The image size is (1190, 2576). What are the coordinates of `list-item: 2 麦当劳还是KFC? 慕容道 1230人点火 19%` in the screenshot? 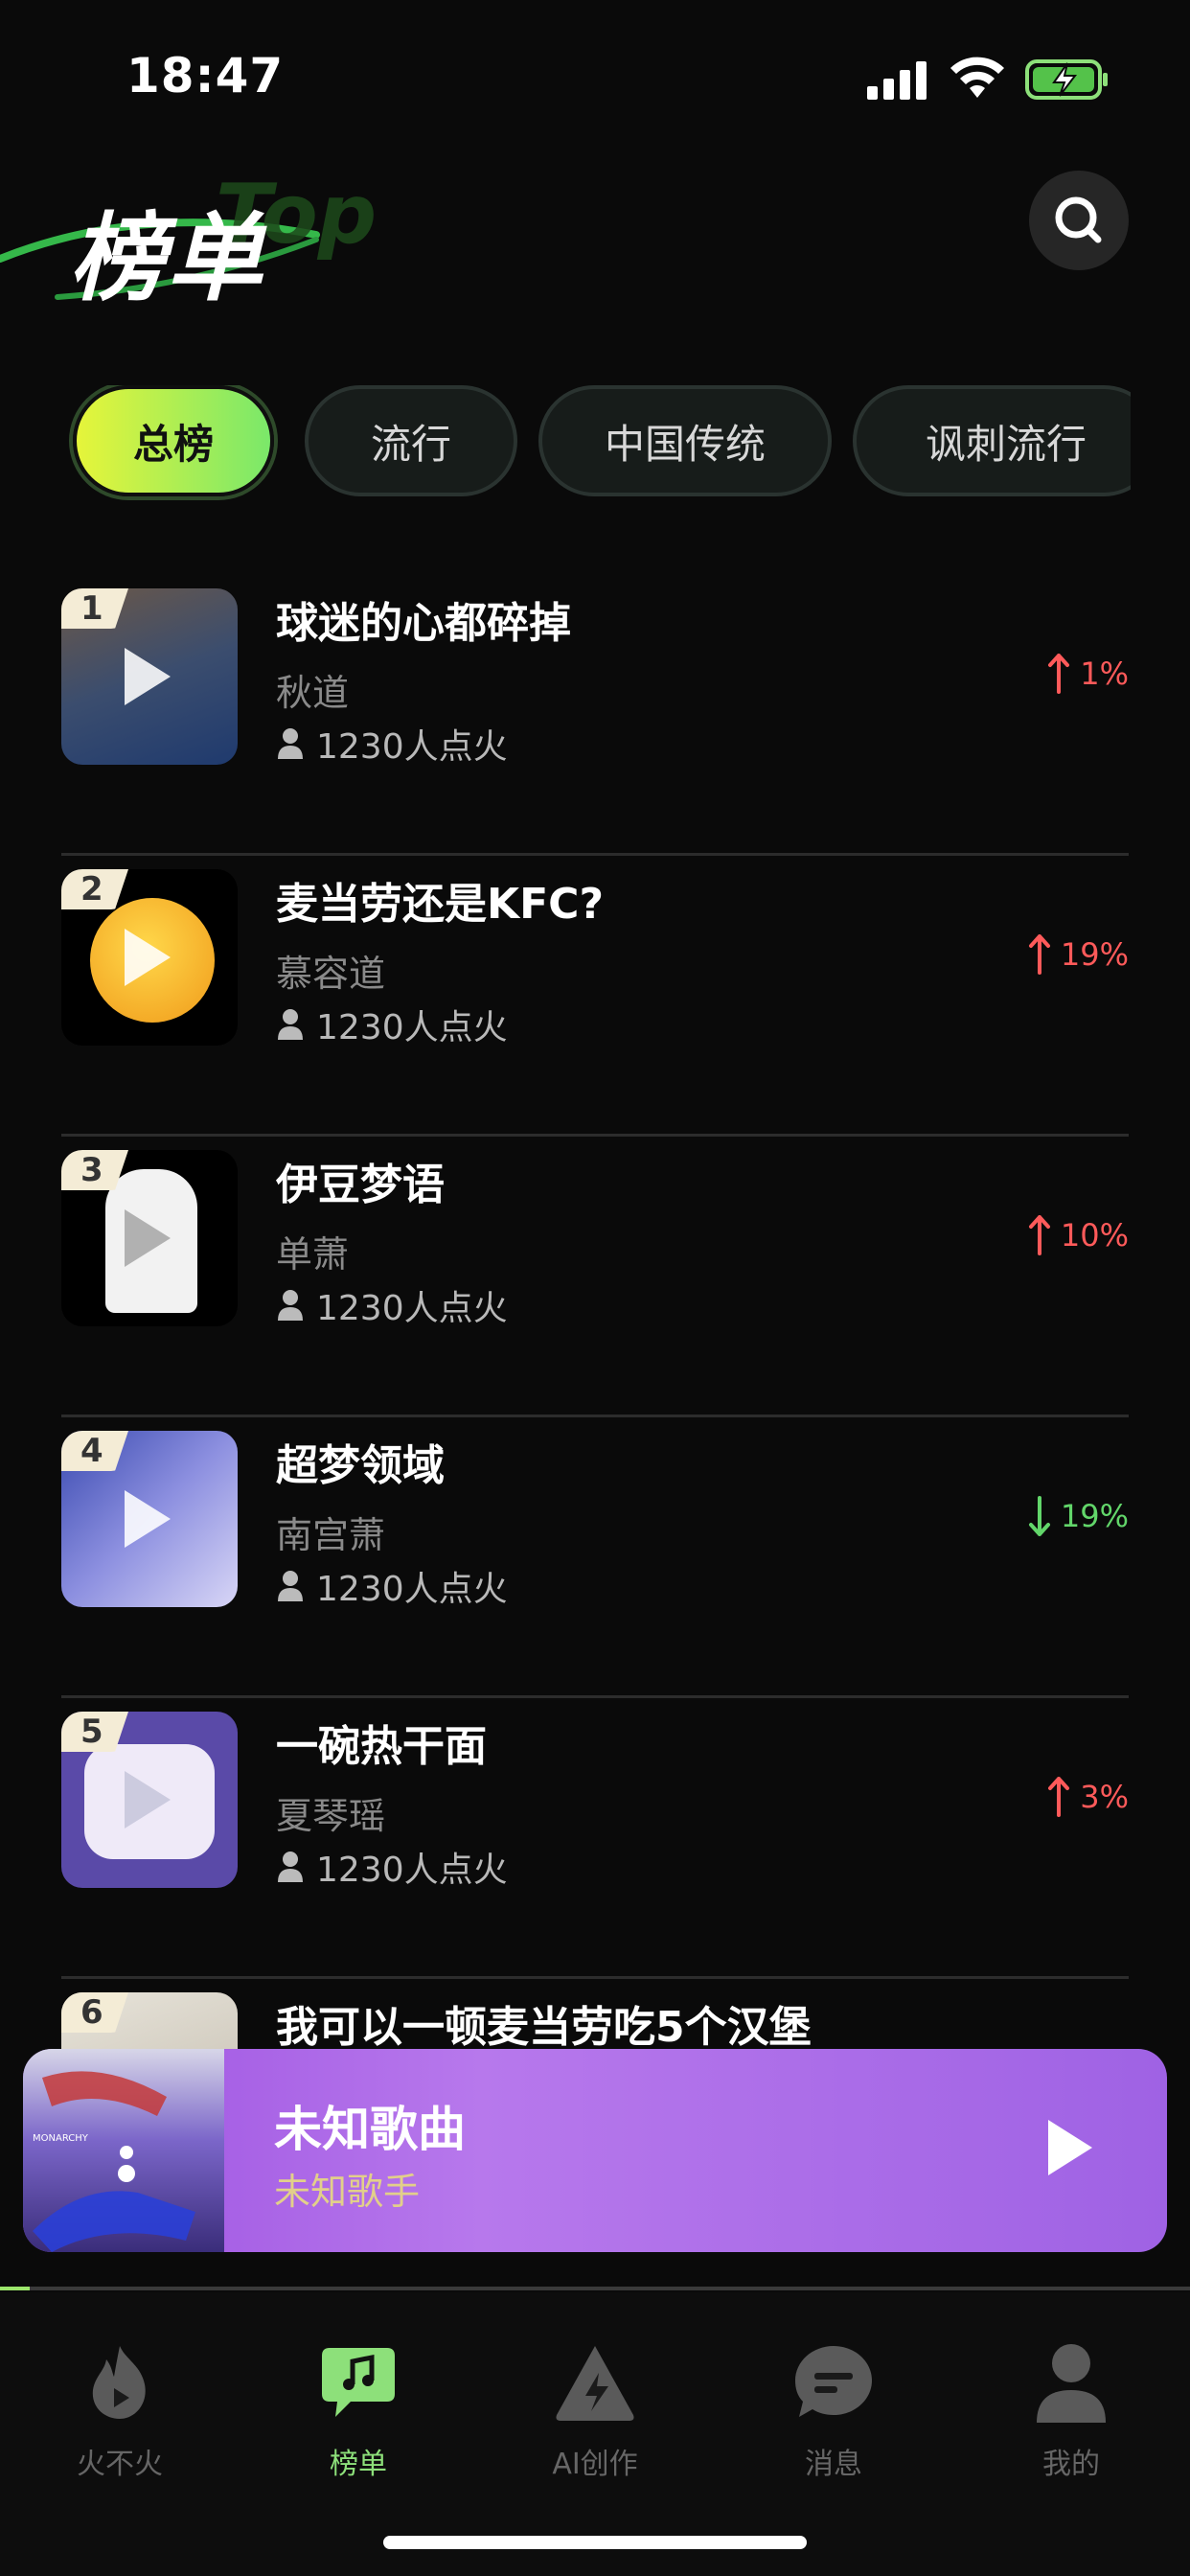 It's located at (595, 996).